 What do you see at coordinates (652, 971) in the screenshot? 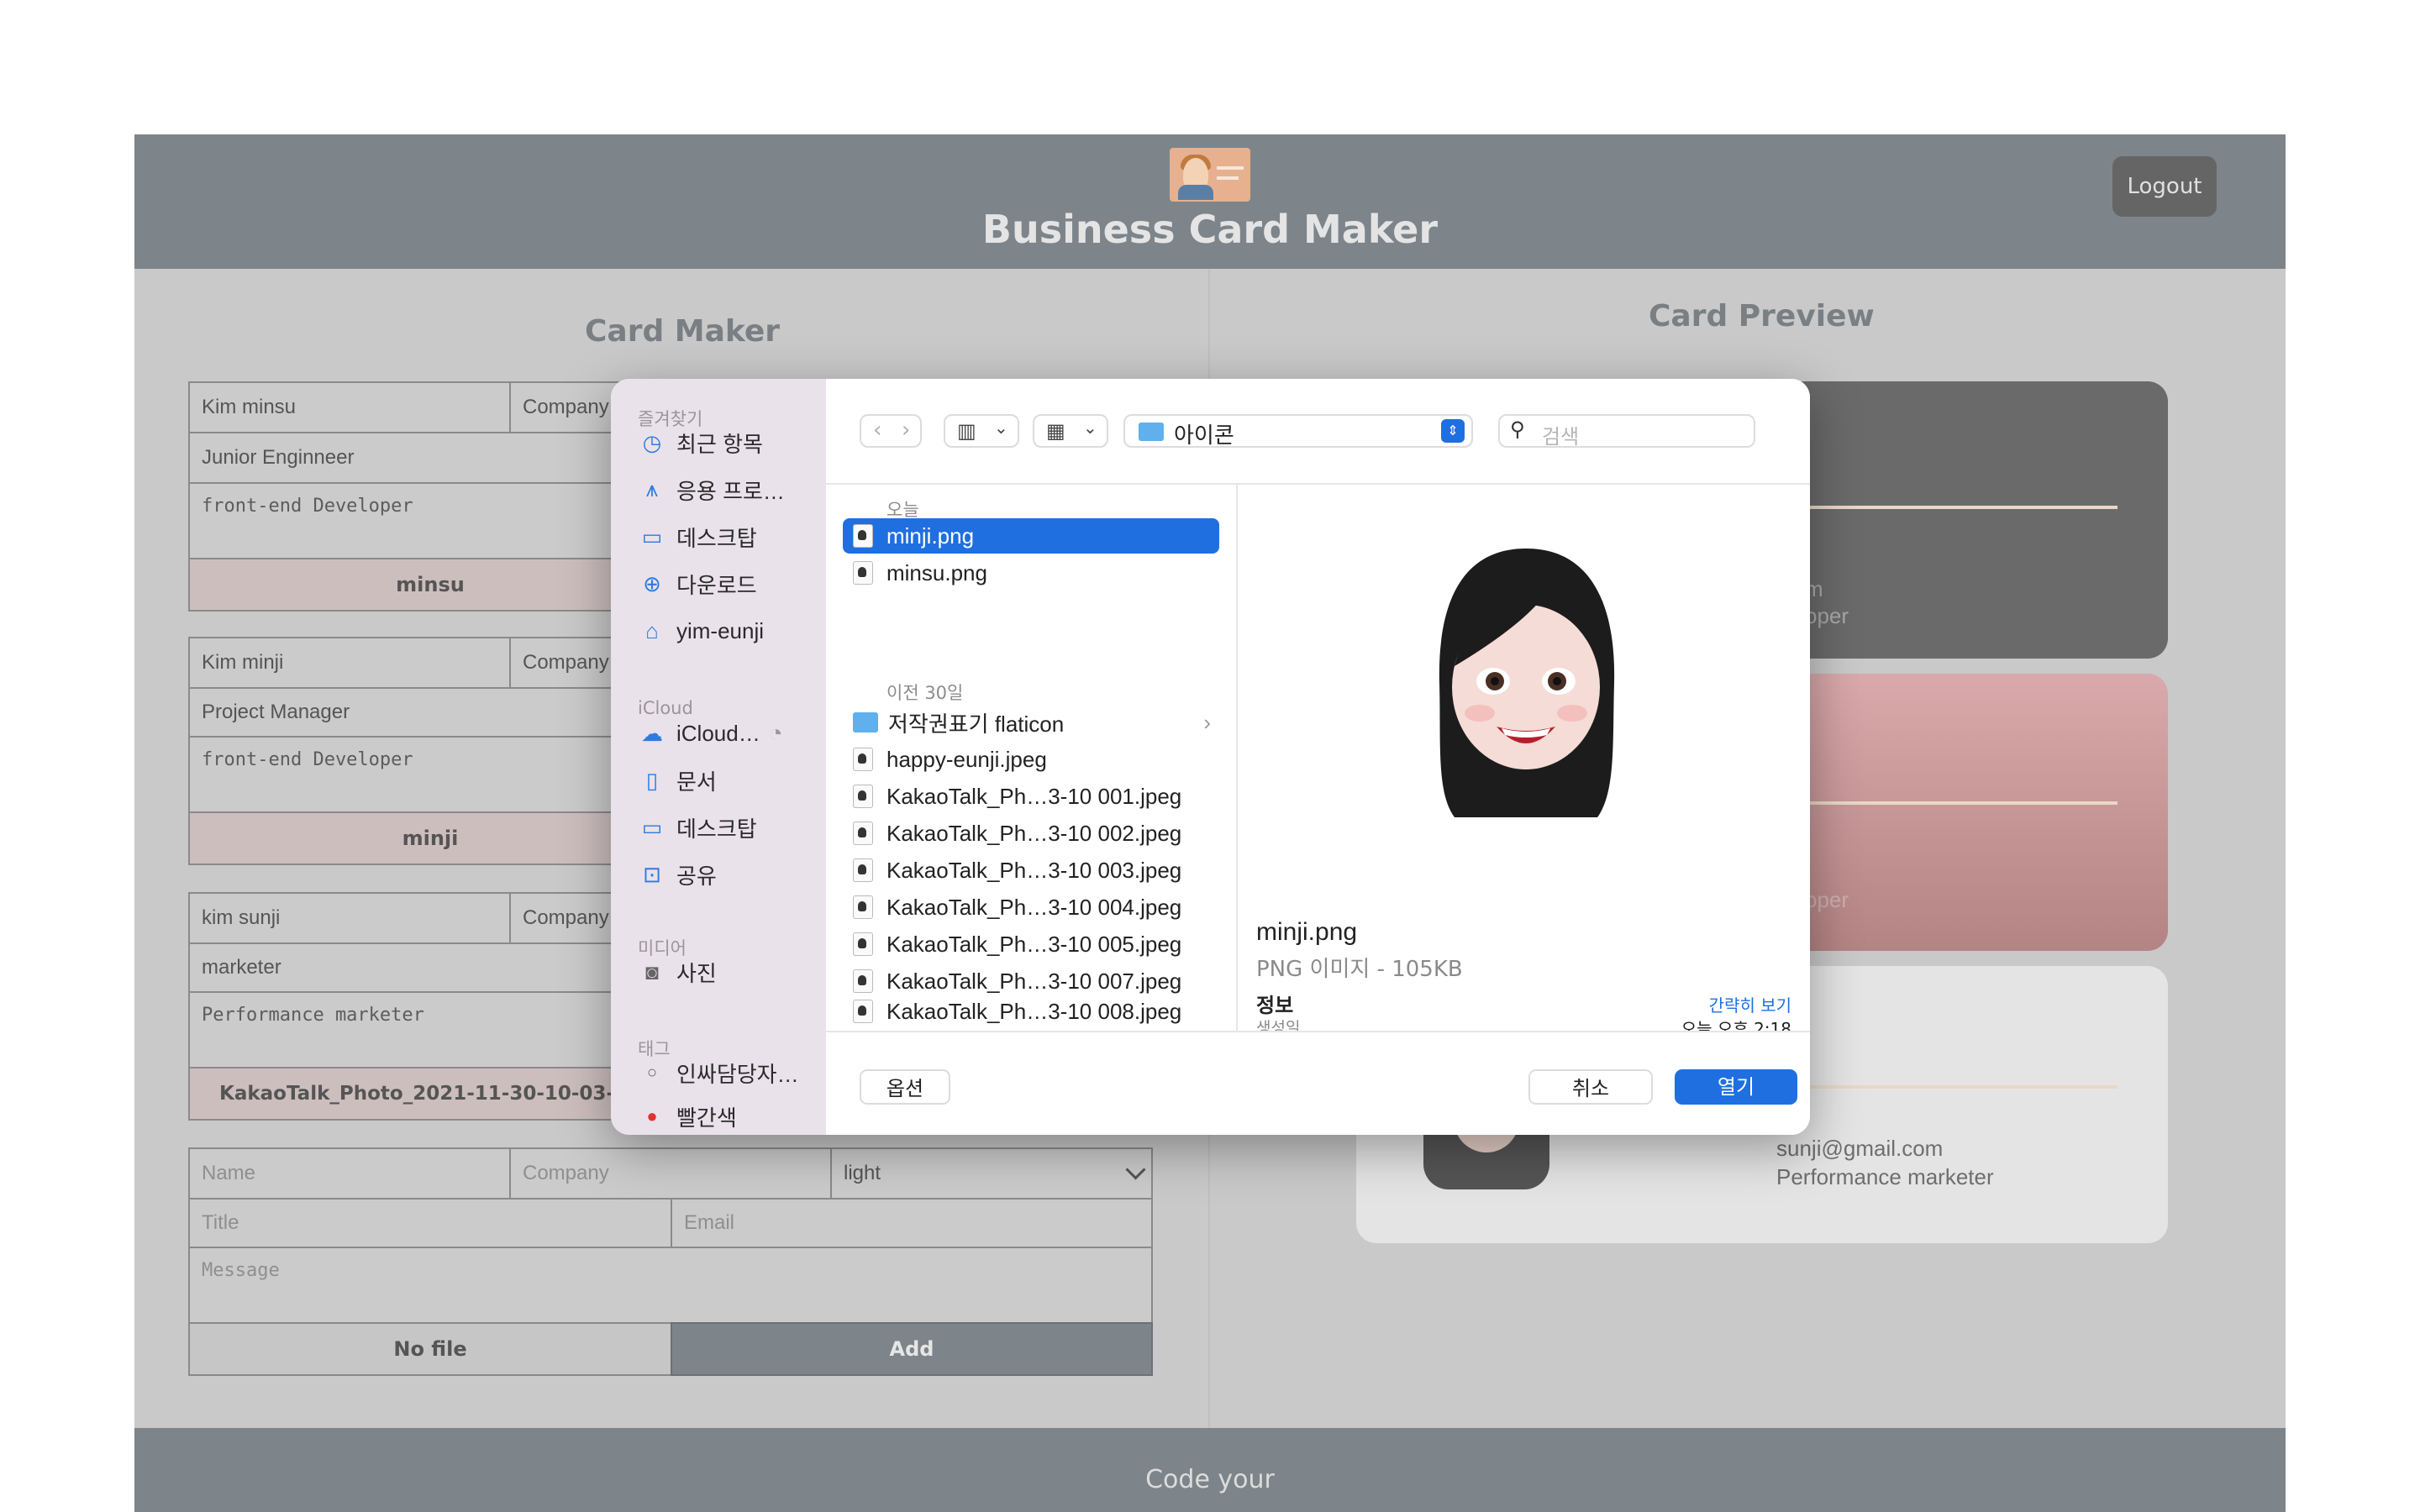
I see `camera-icon: ◙` at bounding box center [652, 971].